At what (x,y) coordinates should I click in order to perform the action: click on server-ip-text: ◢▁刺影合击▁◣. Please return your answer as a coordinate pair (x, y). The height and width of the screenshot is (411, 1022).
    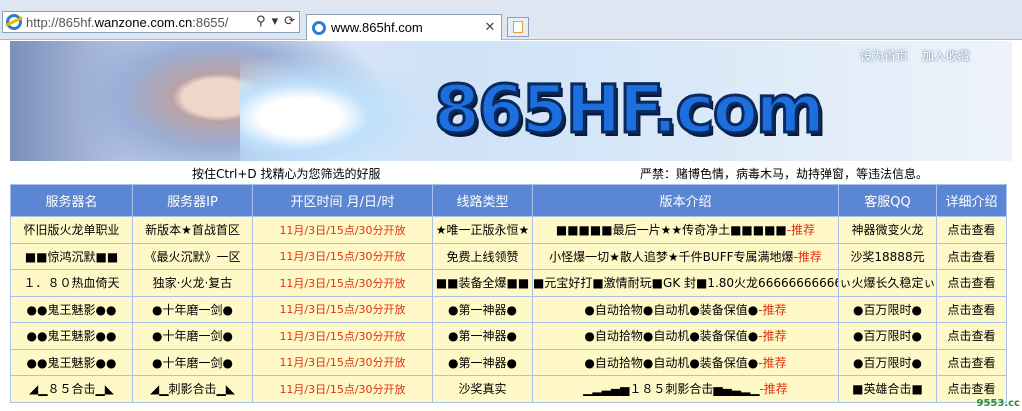
    Looking at the image, I should click on (192, 389).